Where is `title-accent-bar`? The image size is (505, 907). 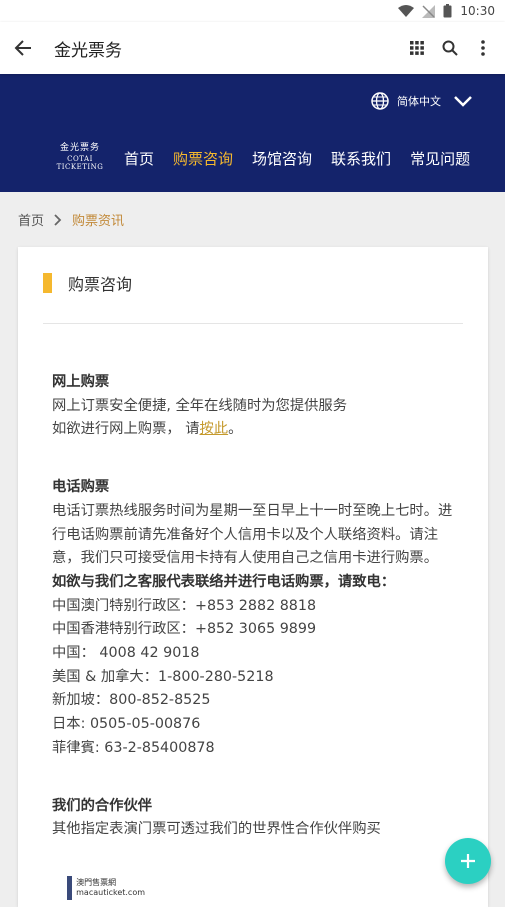
title-accent-bar is located at coordinates (47, 283).